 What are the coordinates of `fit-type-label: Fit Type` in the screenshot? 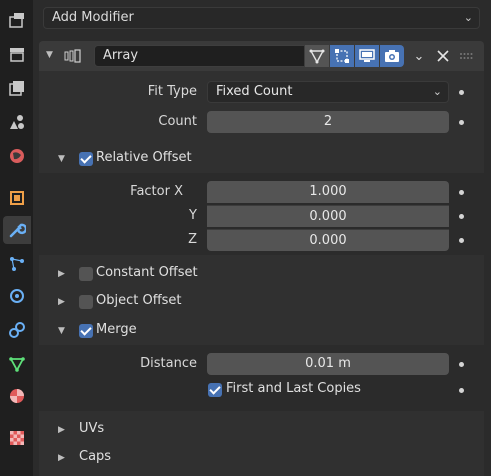 It's located at (172, 91).